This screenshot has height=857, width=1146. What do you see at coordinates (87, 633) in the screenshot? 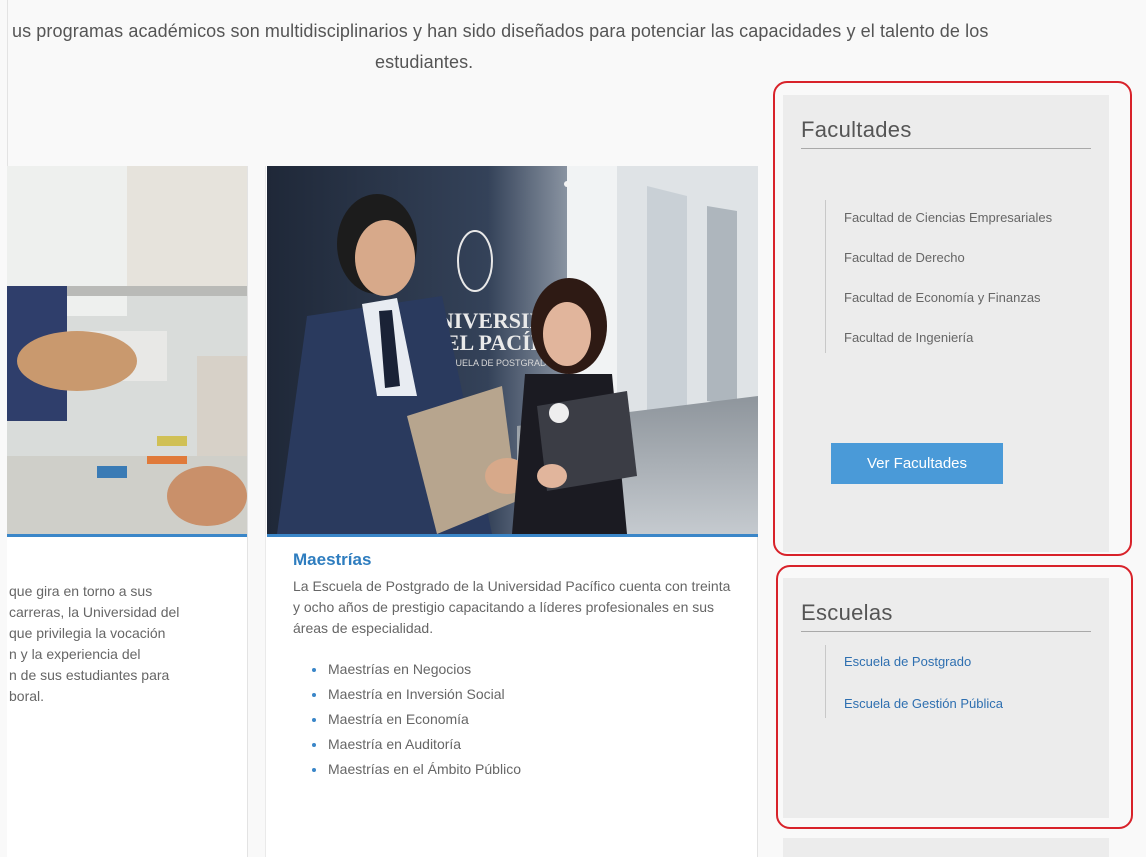
I see `desc-line: que privilegia la vocación` at bounding box center [87, 633].